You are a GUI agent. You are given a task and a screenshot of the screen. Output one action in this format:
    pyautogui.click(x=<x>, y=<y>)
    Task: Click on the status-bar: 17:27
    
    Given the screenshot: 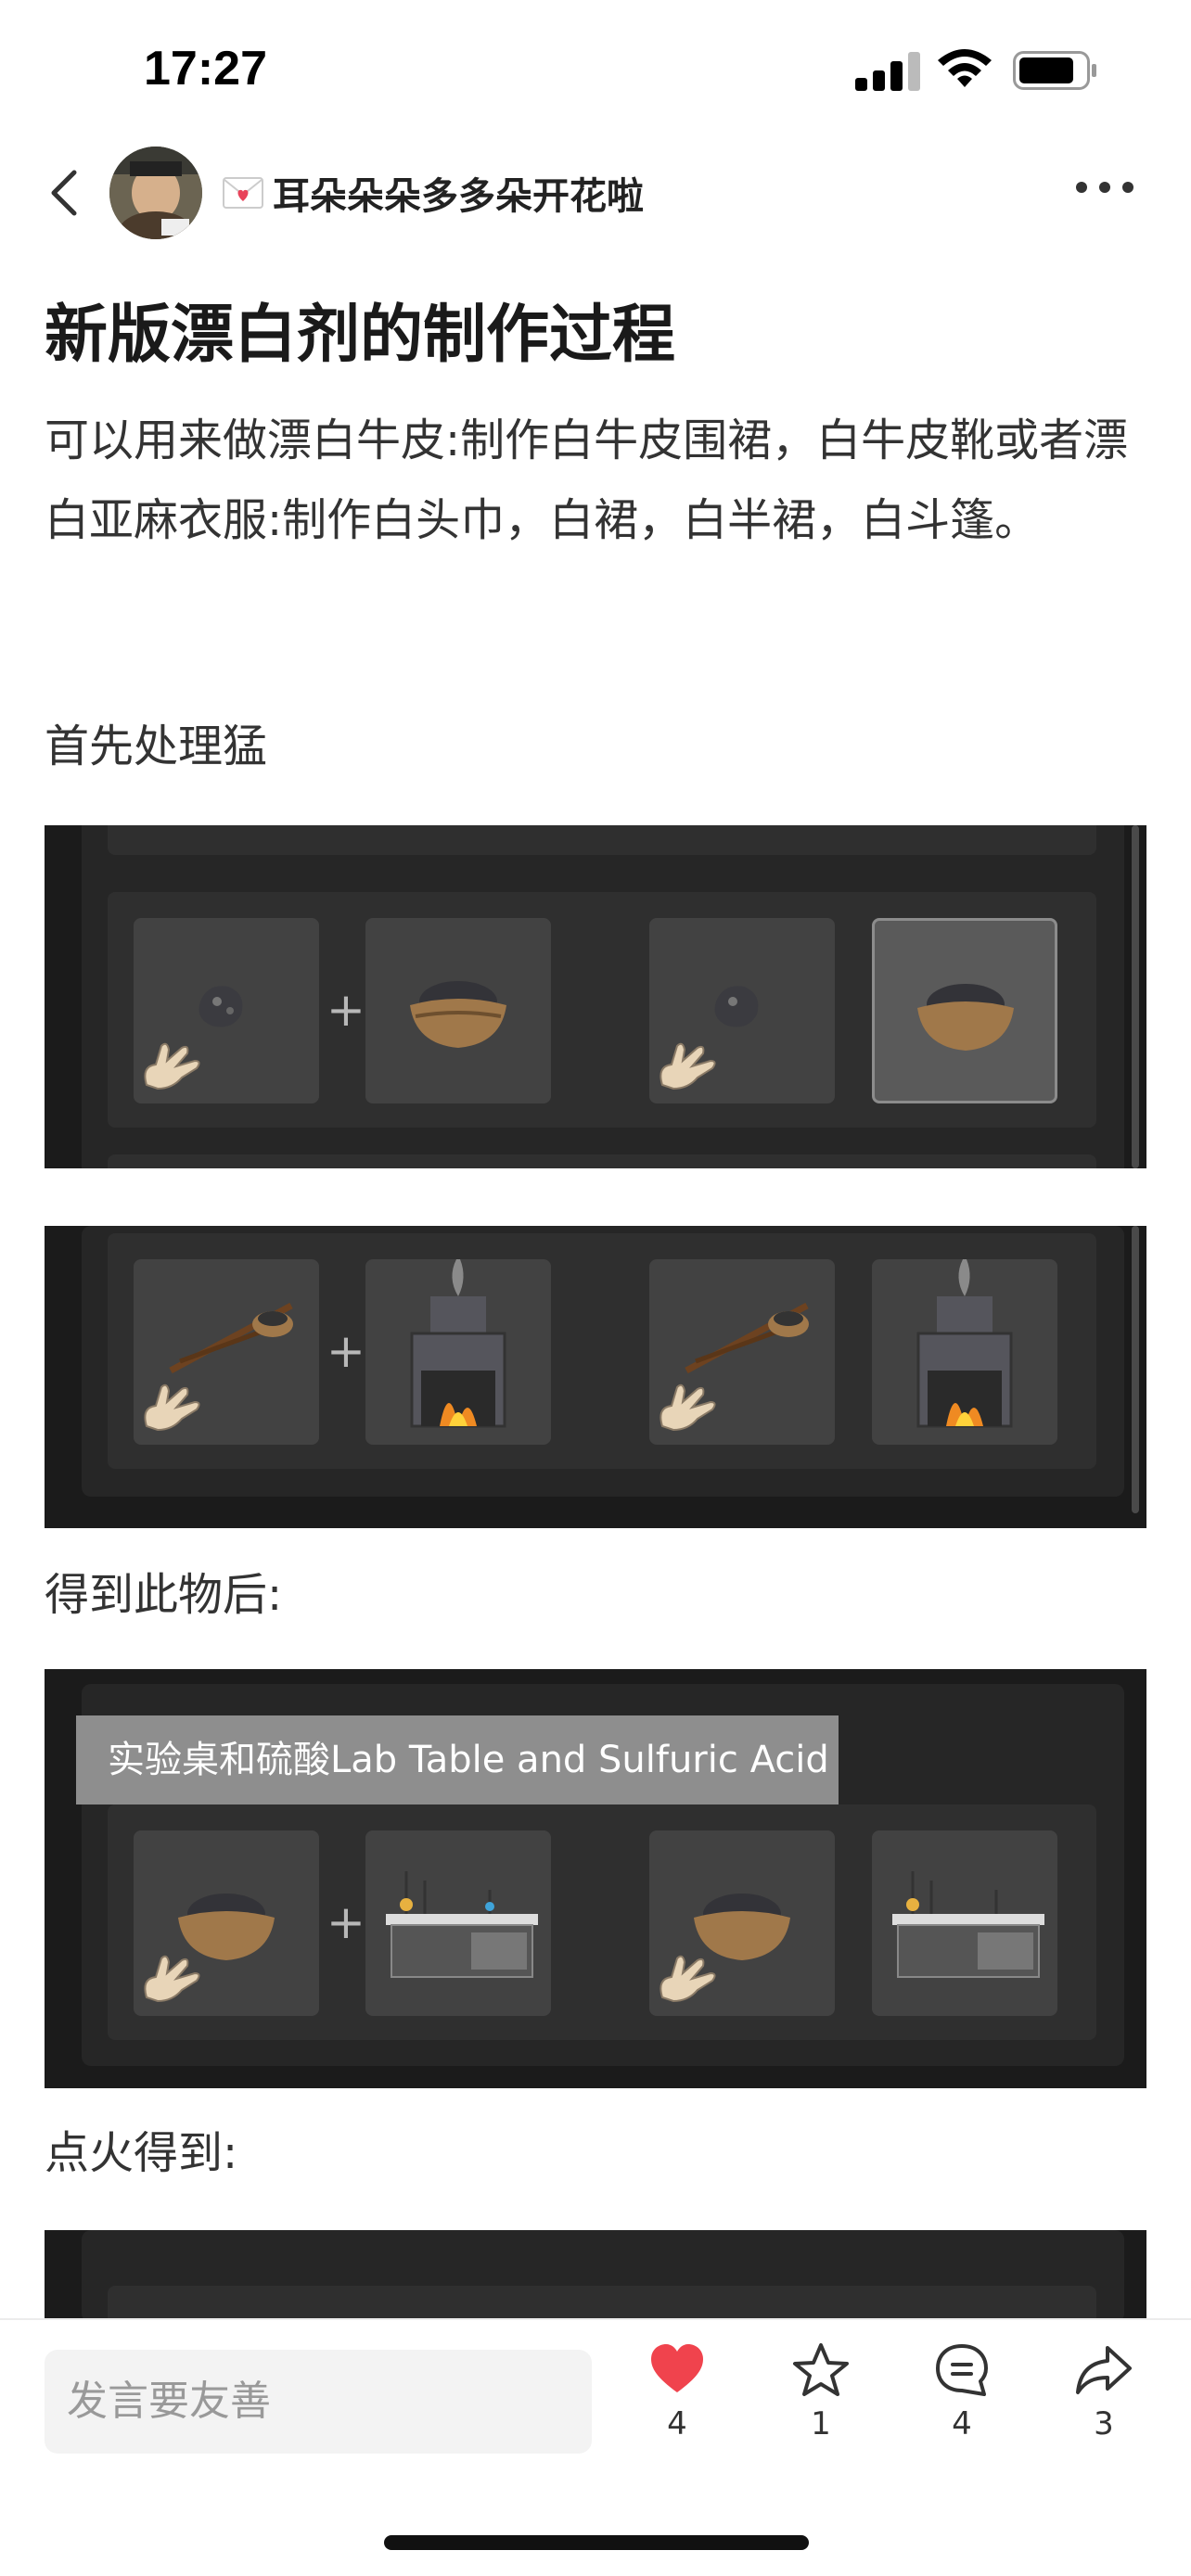 What is the action you would take?
    pyautogui.click(x=595, y=69)
    